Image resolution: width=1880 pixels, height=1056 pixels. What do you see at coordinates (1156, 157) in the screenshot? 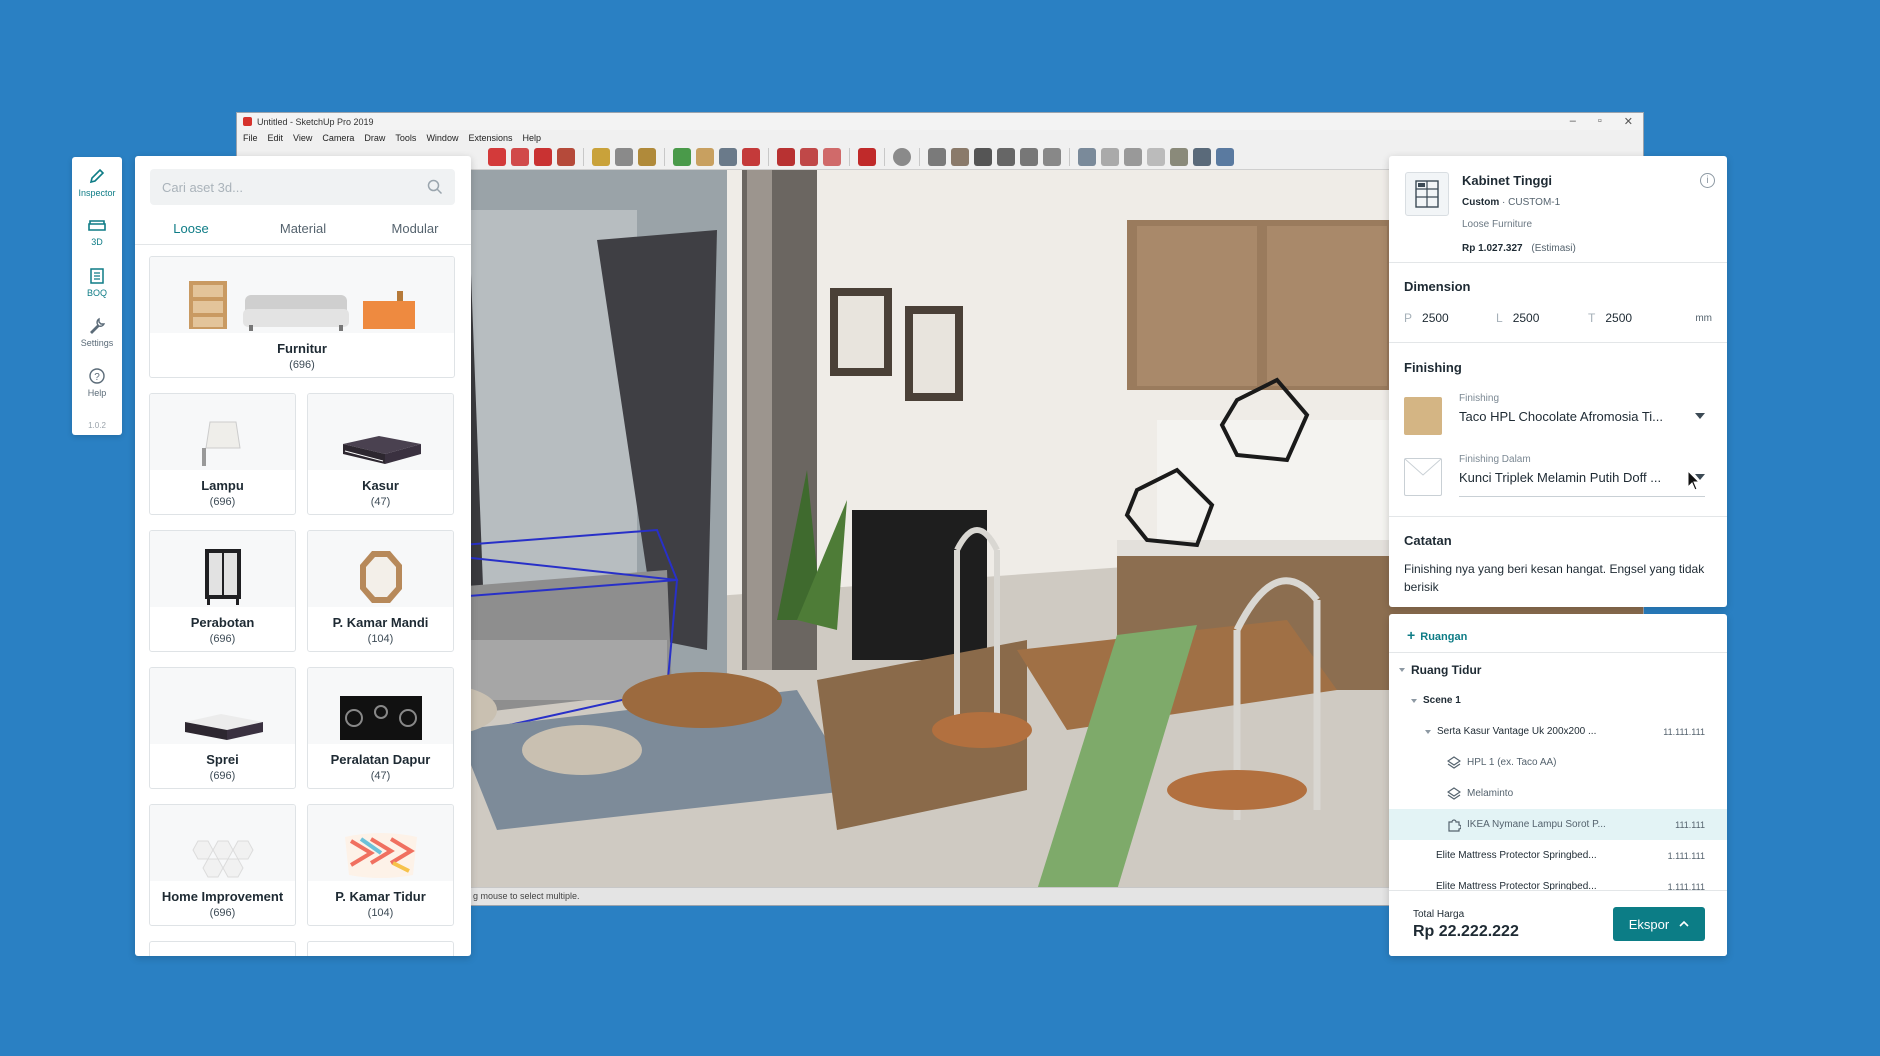
I see `shaded-style-icon` at bounding box center [1156, 157].